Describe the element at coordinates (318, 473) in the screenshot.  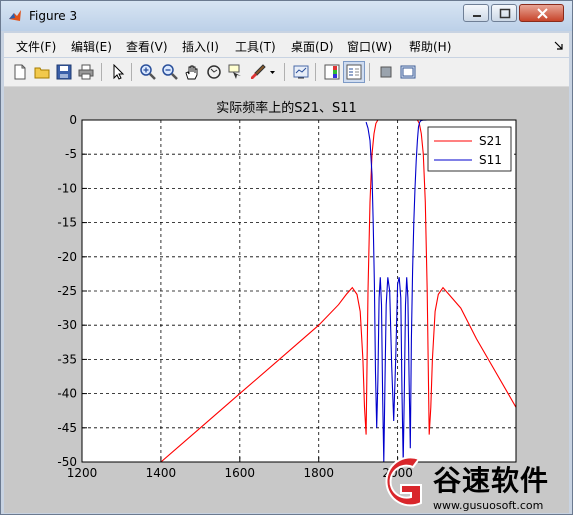
I see `x-tick-label: 1800` at that location.